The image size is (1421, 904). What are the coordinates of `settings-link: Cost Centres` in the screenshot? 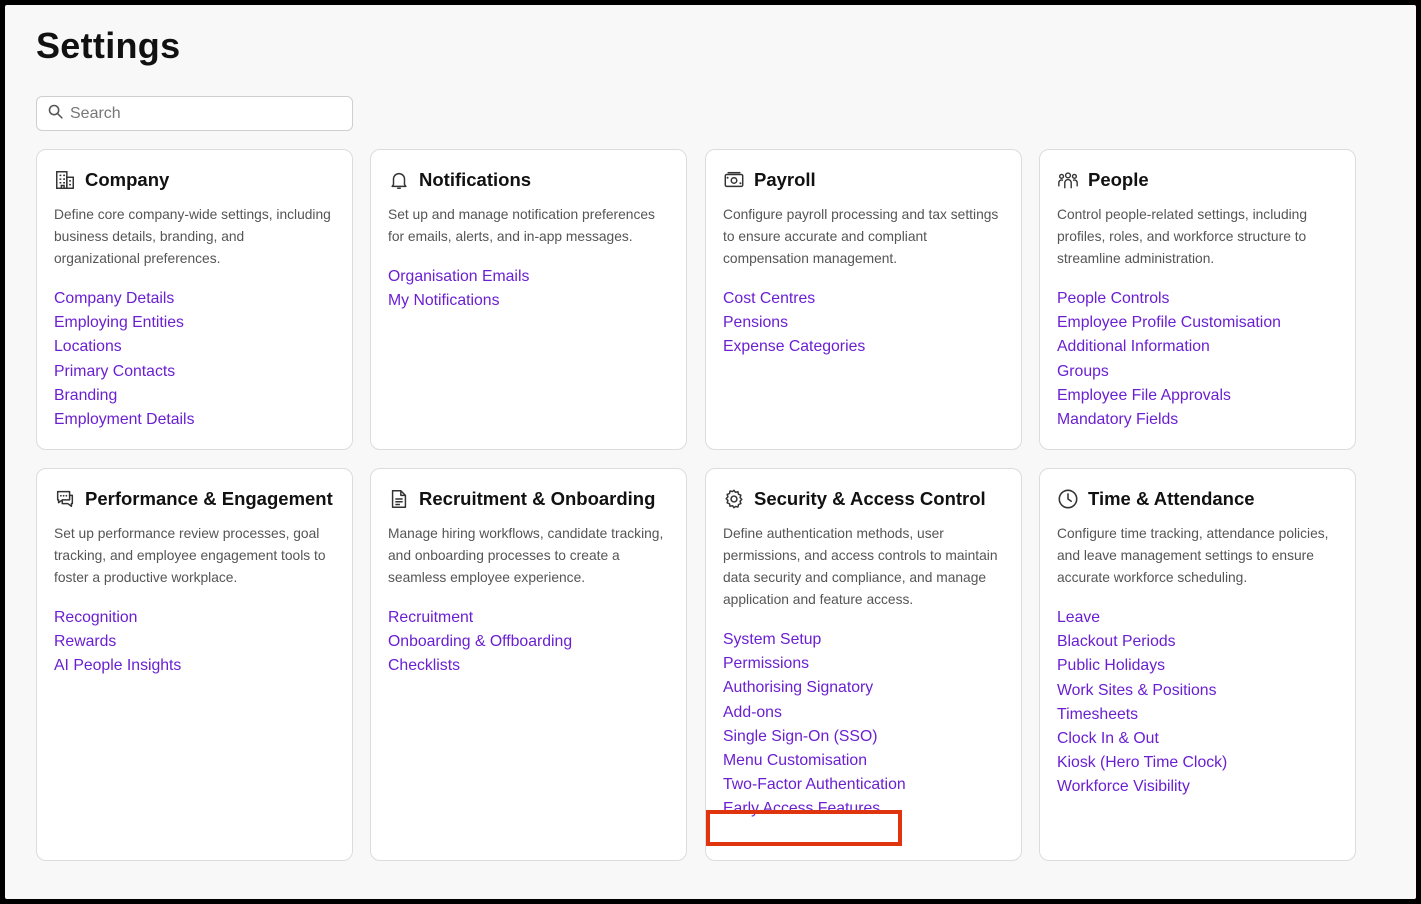 It's located at (769, 299).